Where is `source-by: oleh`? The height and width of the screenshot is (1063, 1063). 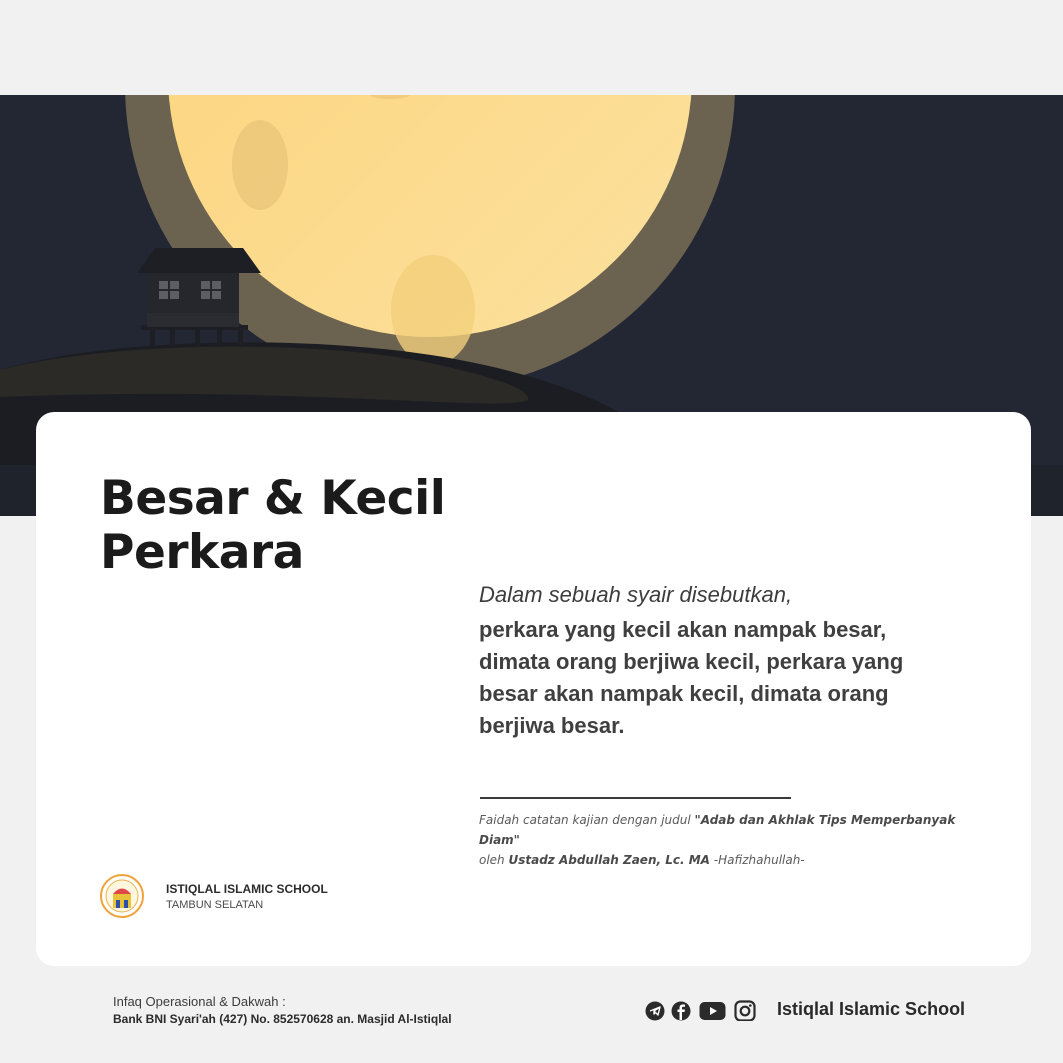
source-by: oleh is located at coordinates (494, 860).